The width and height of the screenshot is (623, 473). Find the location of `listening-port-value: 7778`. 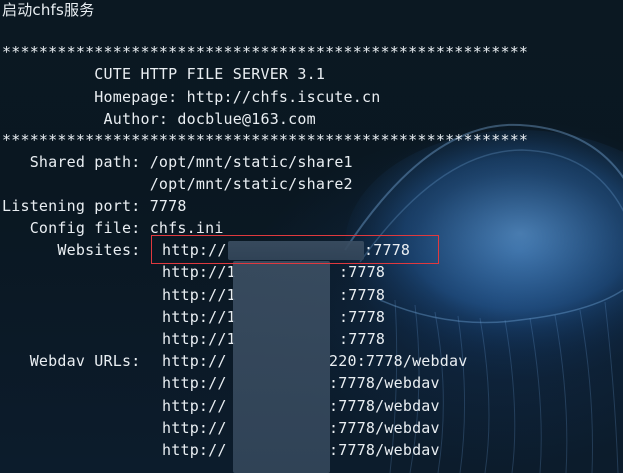

listening-port-value: 7778 is located at coordinates (168, 206).